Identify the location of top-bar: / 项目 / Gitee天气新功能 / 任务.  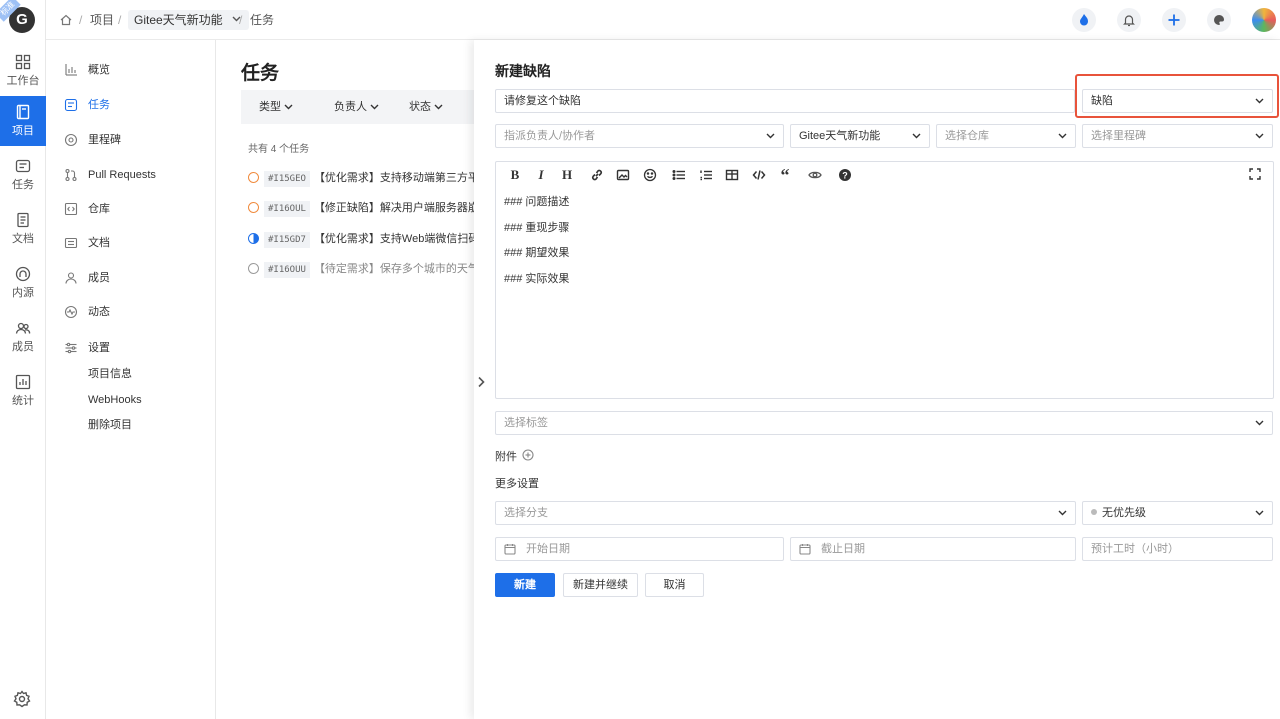
(663, 20).